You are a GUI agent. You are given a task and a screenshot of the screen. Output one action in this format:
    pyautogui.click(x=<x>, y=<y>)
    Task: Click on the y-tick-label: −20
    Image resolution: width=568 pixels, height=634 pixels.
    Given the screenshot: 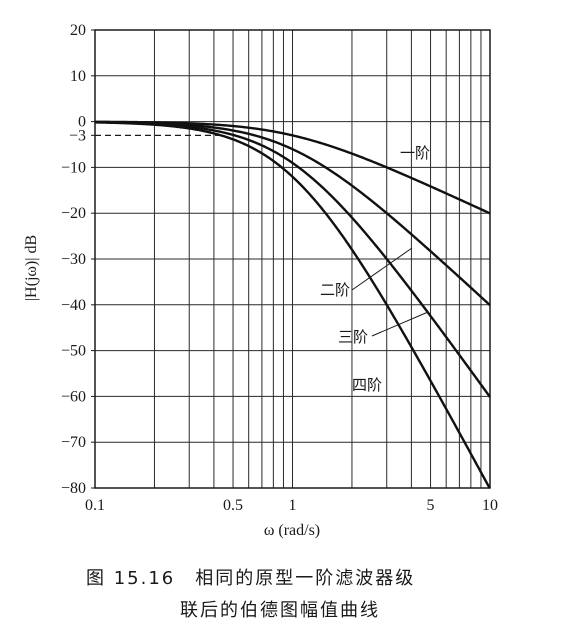 What is the action you would take?
    pyautogui.click(x=73, y=213)
    